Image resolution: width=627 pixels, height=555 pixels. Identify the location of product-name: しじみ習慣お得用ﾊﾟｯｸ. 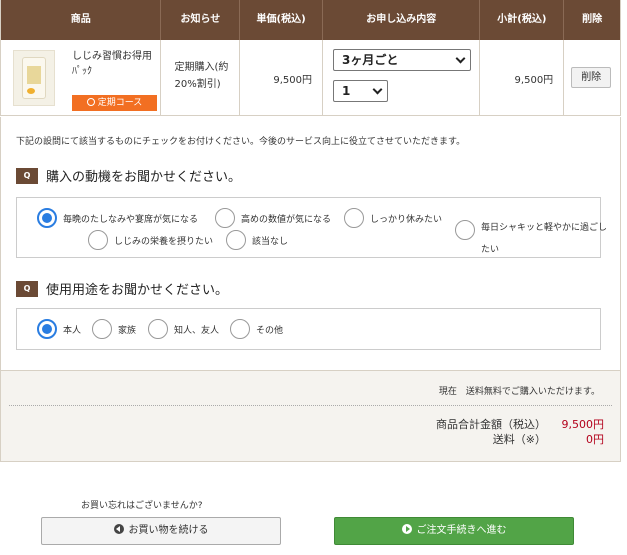
(116, 64).